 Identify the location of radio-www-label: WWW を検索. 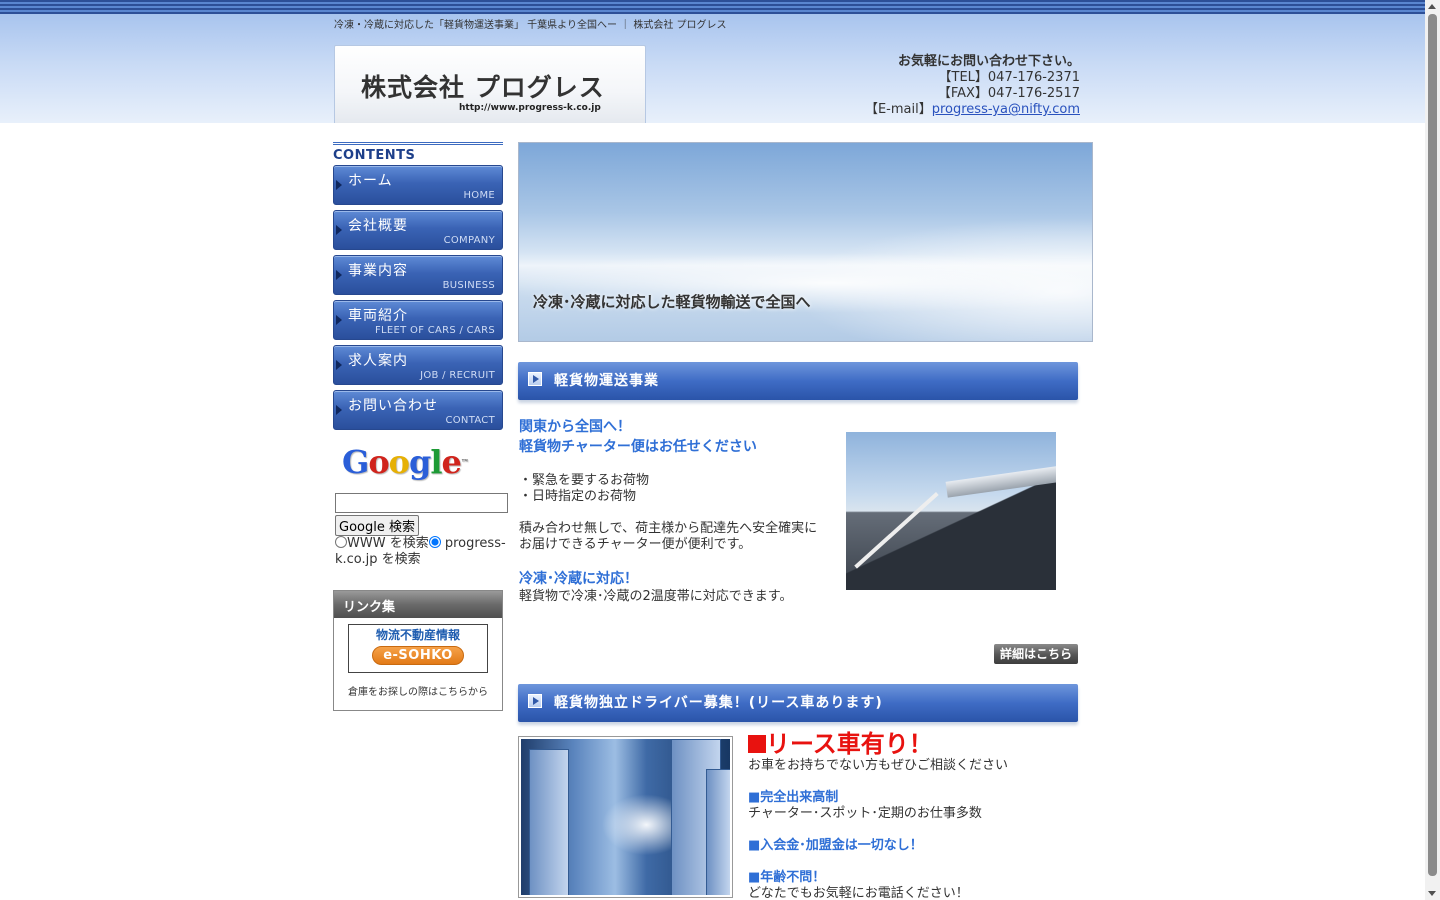
(388, 543).